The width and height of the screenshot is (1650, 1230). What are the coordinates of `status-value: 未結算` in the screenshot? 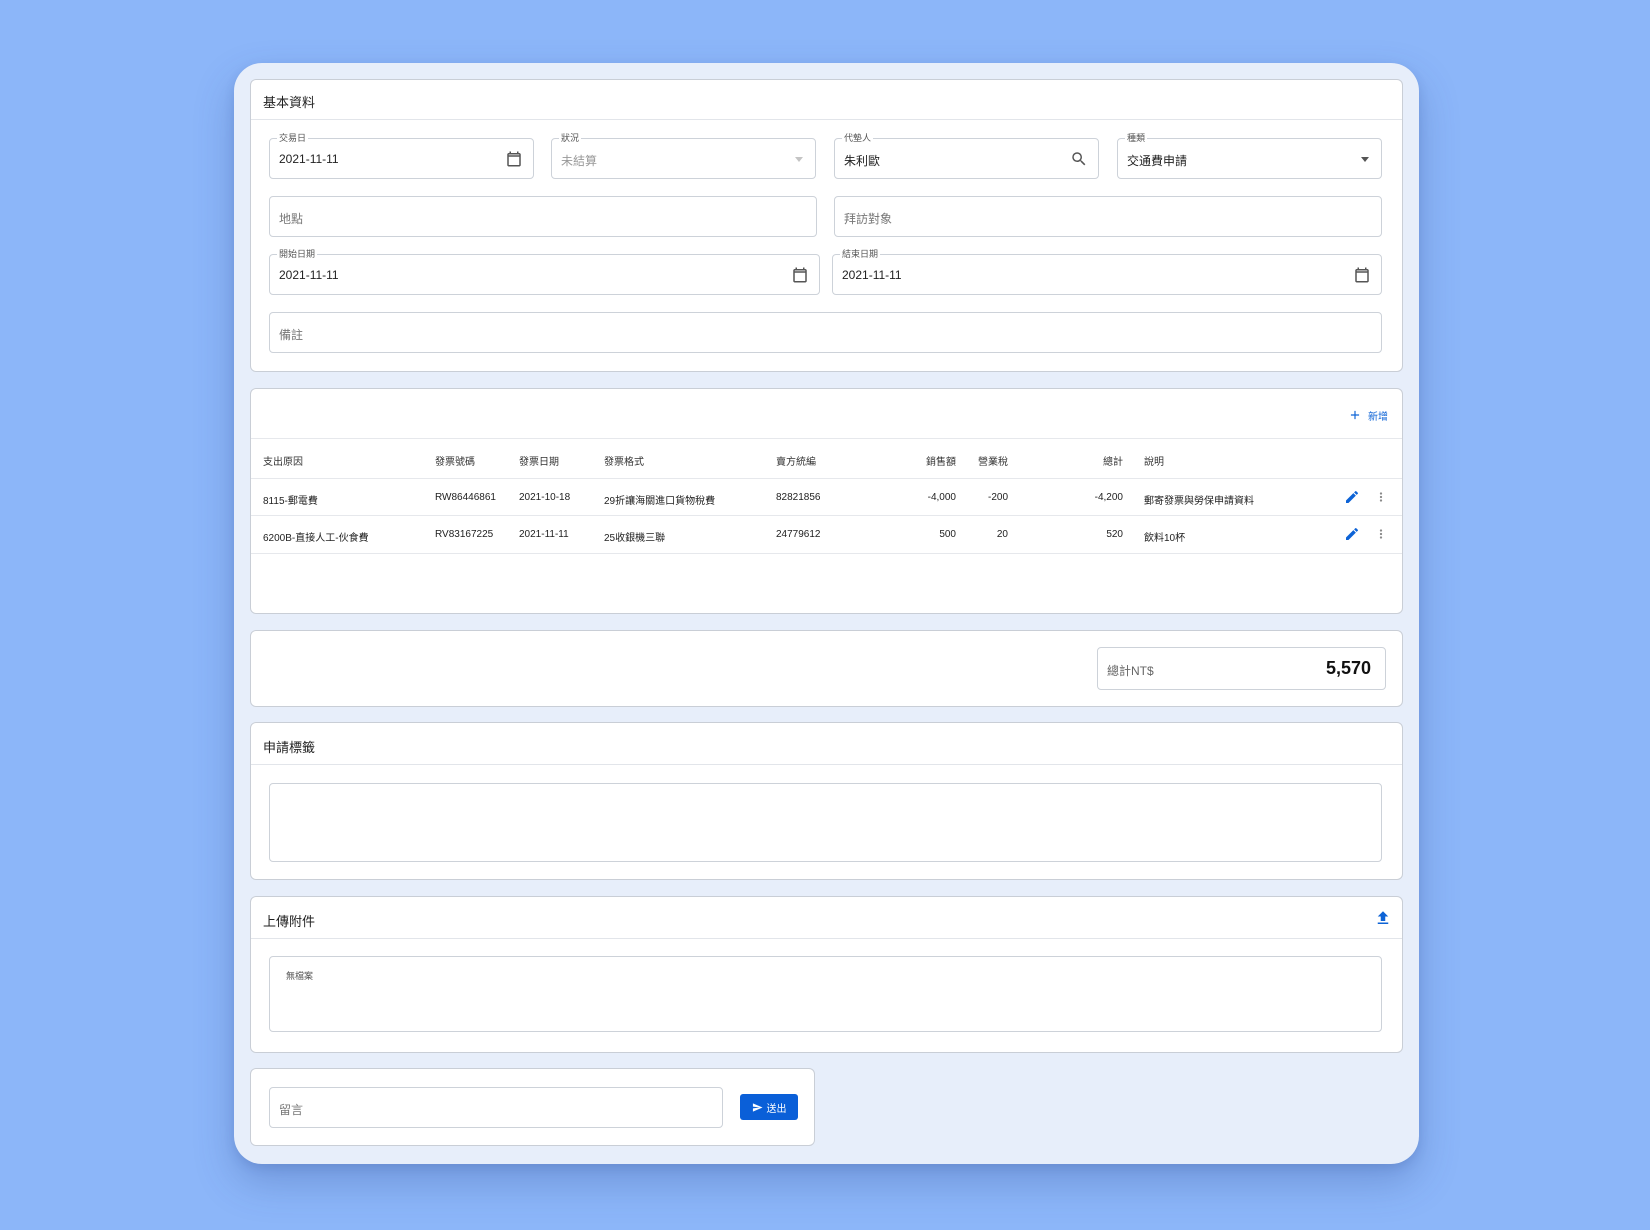 It's located at (579, 161).